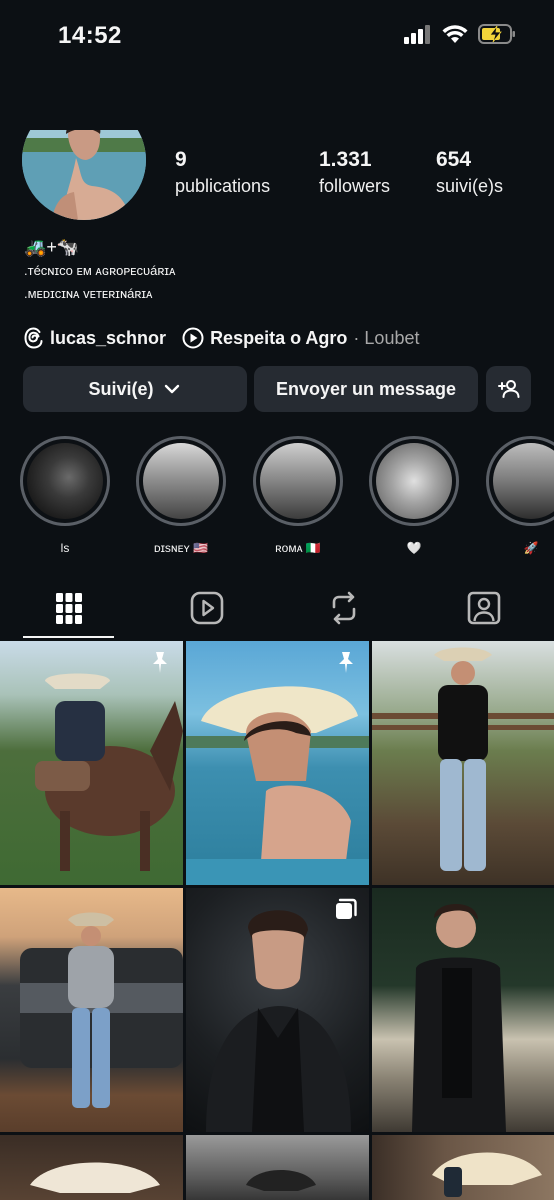 The width and height of the screenshot is (554, 1200). What do you see at coordinates (65, 548) in the screenshot?
I see `highlight-label: ls` at bounding box center [65, 548].